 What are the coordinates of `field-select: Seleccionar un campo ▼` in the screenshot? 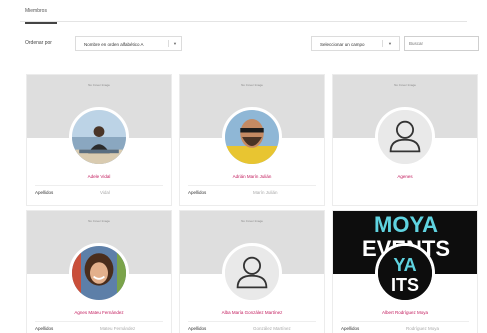 It's located at (355, 43).